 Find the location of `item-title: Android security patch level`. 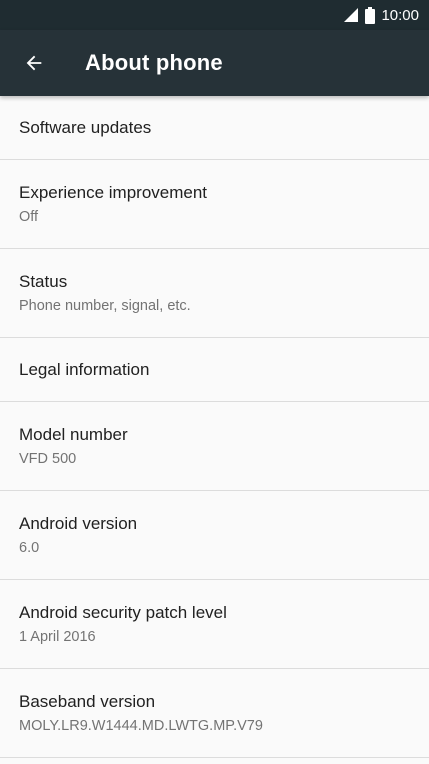

item-title: Android security patch level is located at coordinates (123, 612).